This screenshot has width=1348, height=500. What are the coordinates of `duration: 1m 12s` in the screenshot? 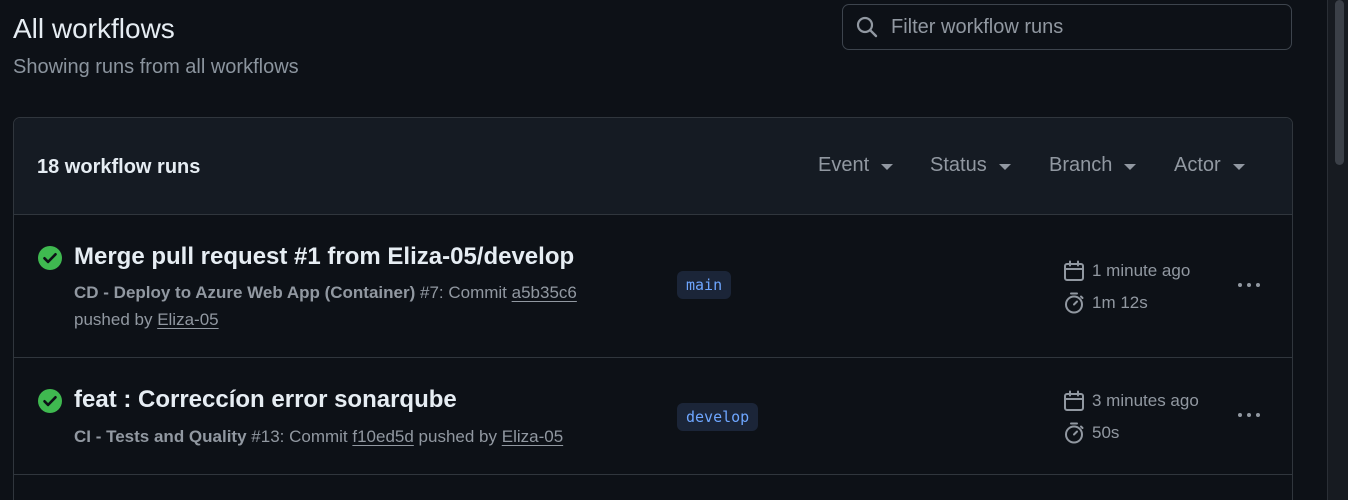 It's located at (1120, 302).